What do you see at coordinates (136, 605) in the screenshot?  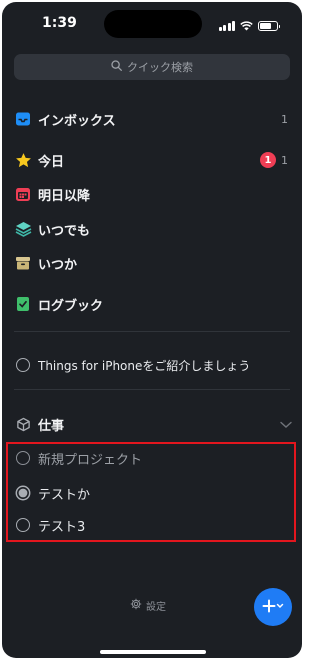 I see `gear-icon` at bounding box center [136, 605].